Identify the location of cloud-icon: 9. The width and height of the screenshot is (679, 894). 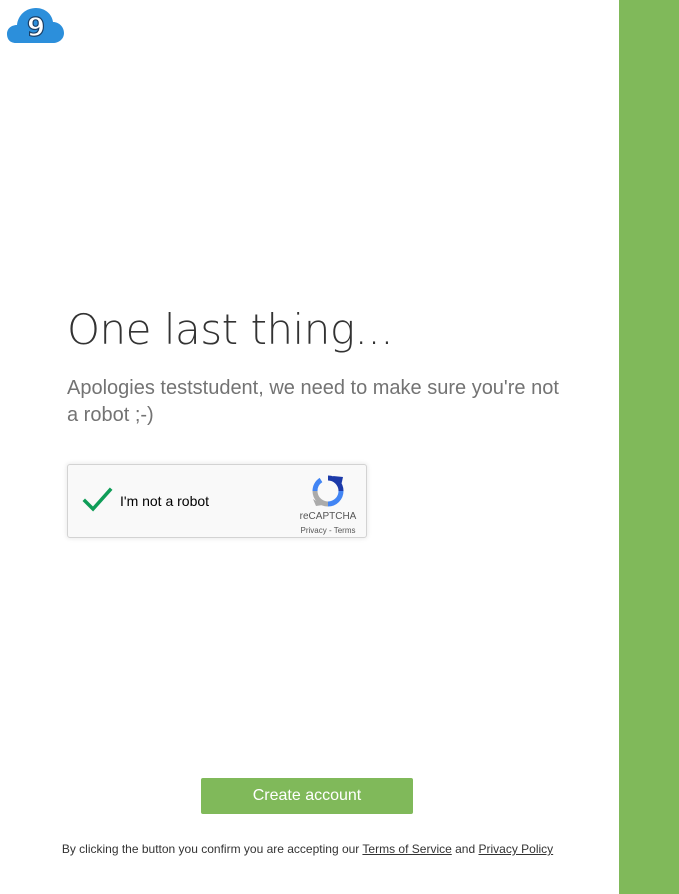
(35, 26).